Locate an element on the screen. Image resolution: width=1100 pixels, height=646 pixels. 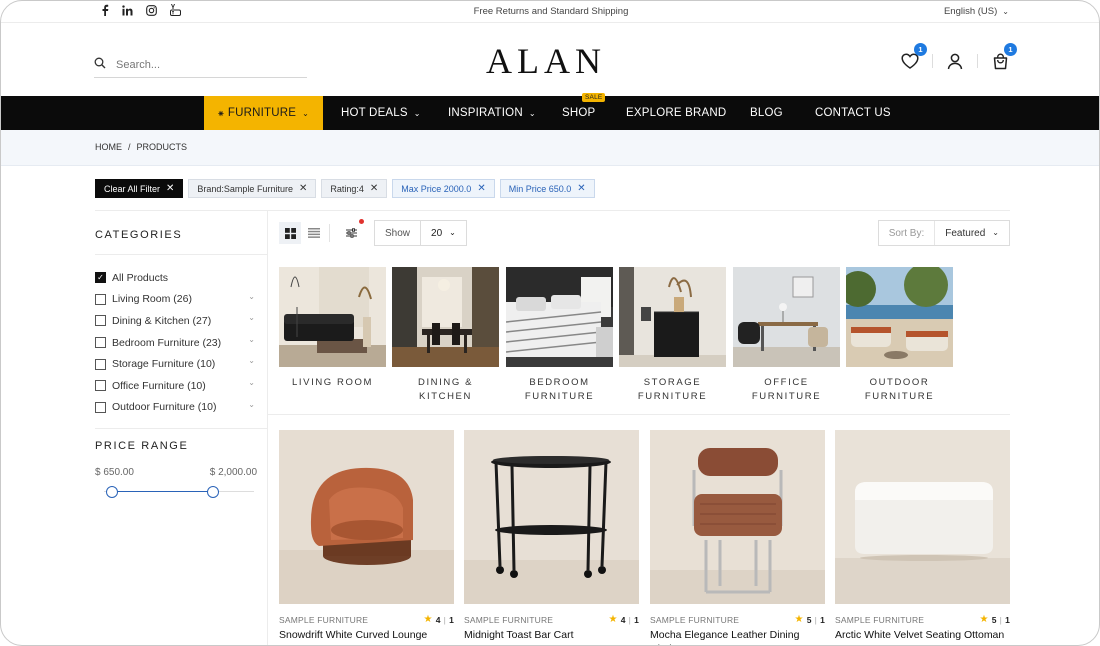
nav-label: CONTACT US is located at coordinates (853, 113).